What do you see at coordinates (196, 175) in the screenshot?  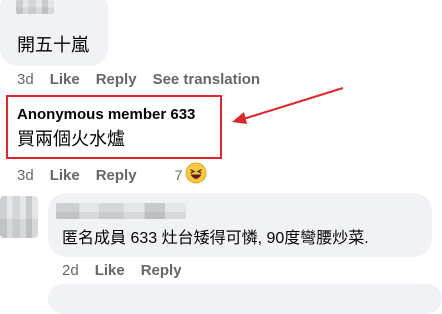 I see `haha-emoji-icon` at bounding box center [196, 175].